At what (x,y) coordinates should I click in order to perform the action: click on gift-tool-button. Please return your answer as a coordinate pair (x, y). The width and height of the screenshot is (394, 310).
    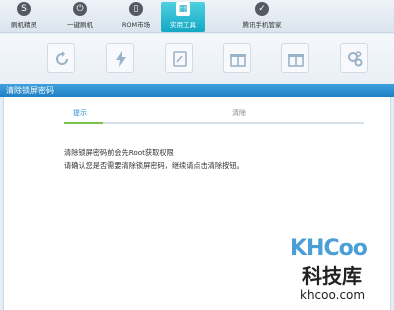
    Looking at the image, I should click on (237, 58).